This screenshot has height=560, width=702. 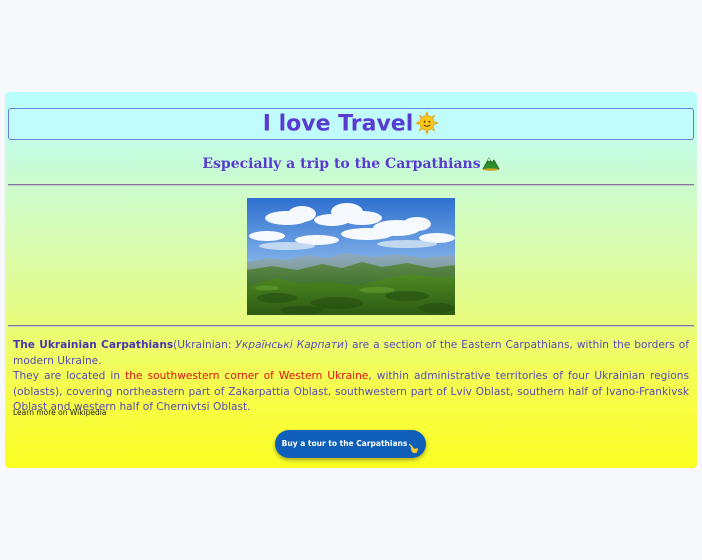 I want to click on page-title: I love Travel, so click(x=338, y=124).